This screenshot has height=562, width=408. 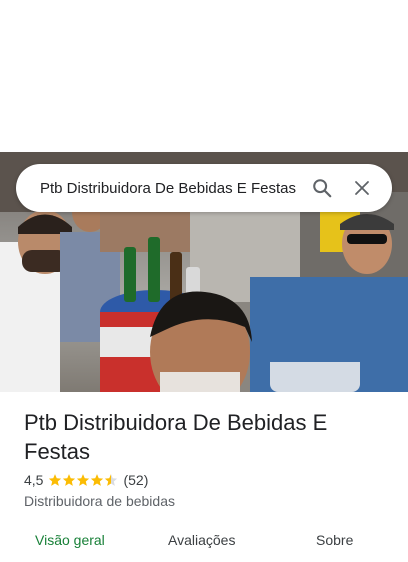 I want to click on reviews-count: (52), so click(x=135, y=480).